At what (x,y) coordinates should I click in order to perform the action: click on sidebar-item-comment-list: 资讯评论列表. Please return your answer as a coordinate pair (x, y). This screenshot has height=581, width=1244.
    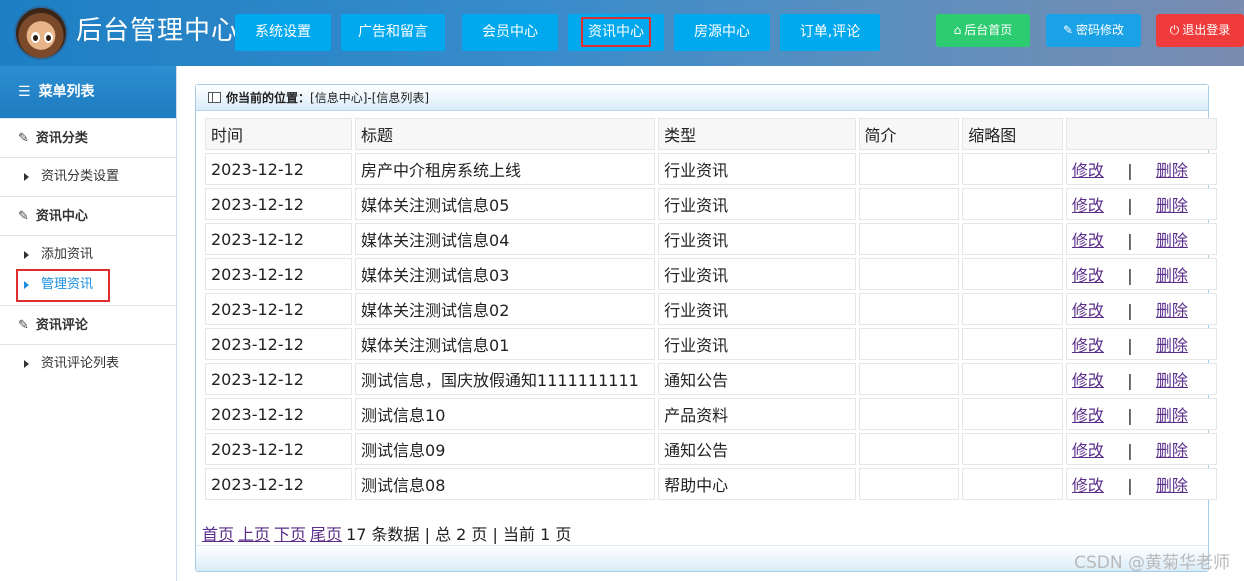
    Looking at the image, I should click on (88, 364).